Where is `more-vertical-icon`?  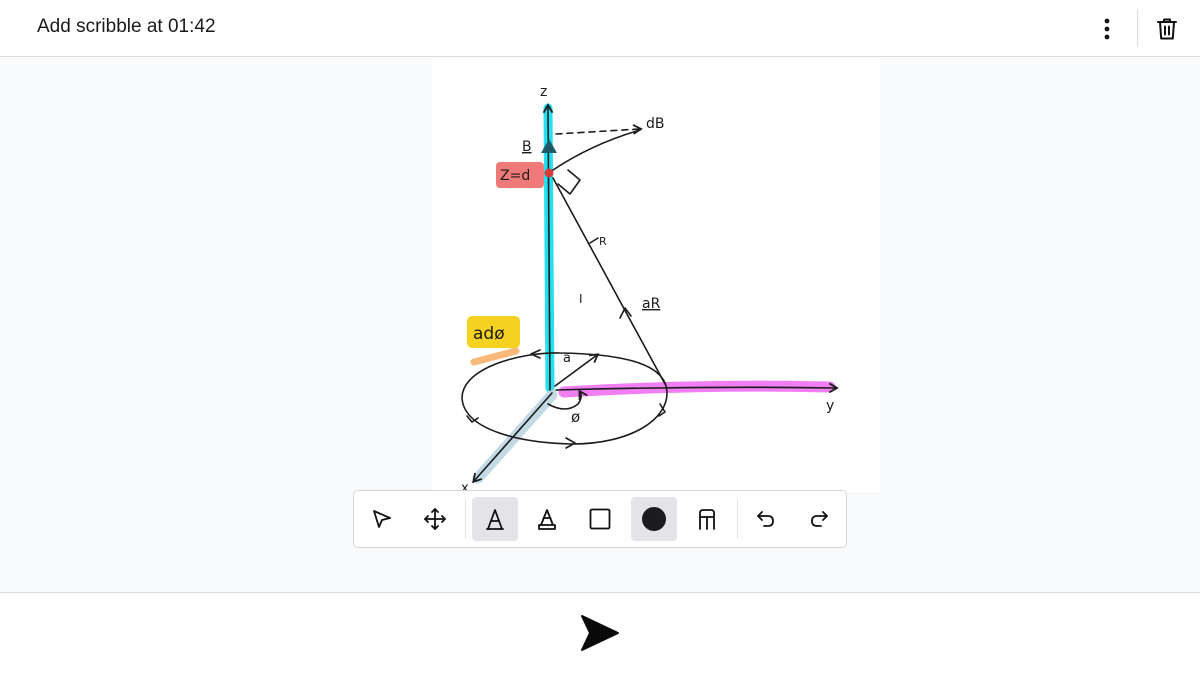
more-vertical-icon is located at coordinates (1107, 29).